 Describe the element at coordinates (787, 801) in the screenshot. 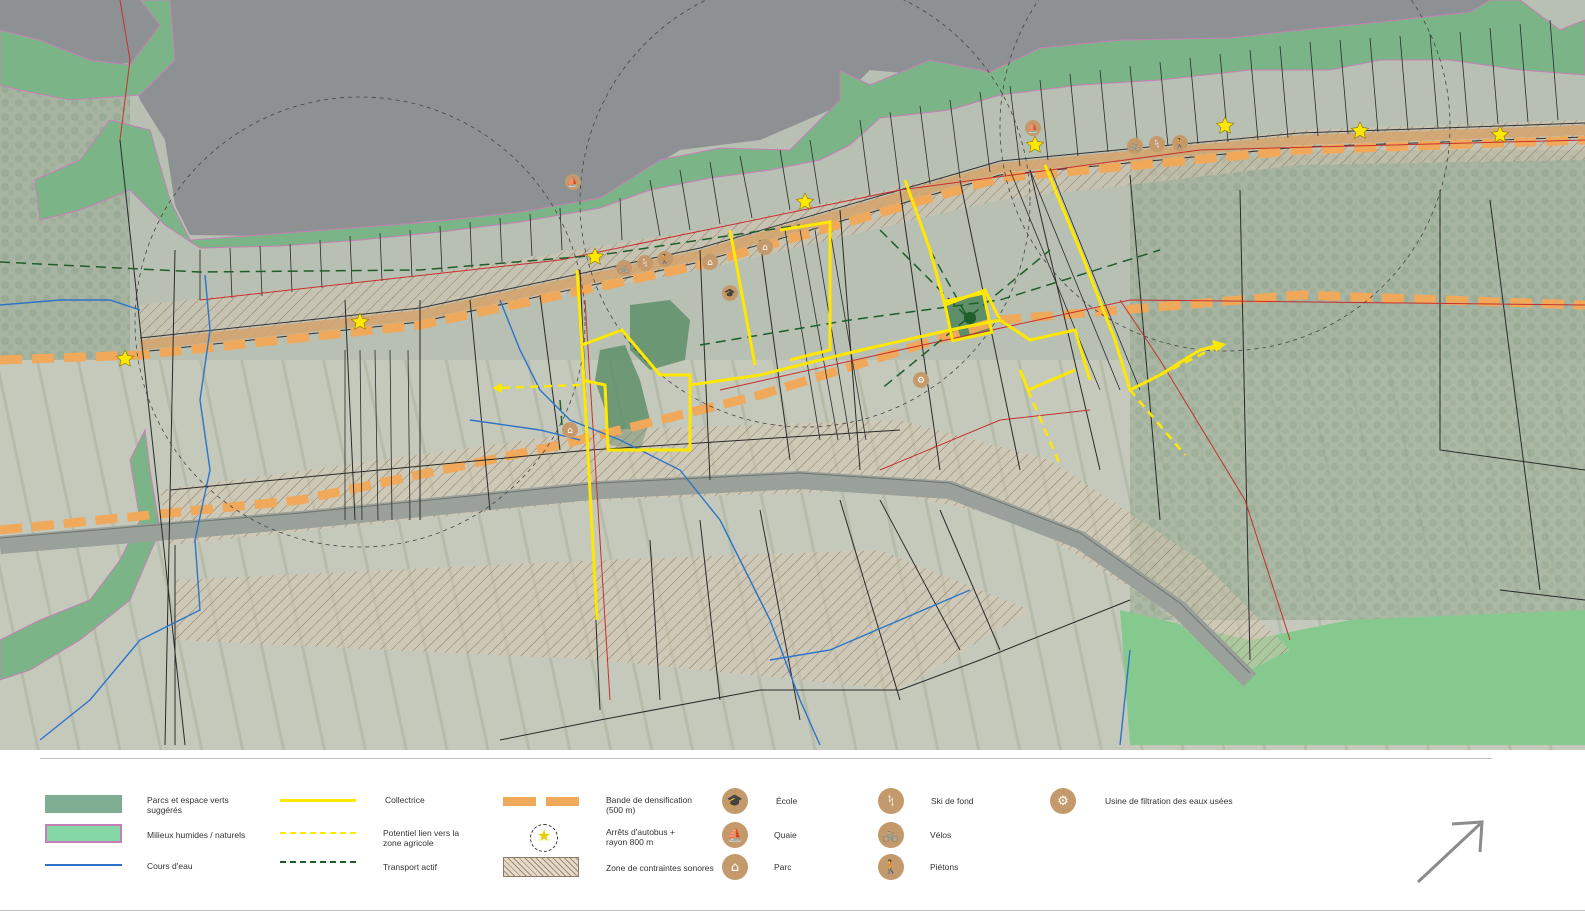

I see `school-label: École` at that location.